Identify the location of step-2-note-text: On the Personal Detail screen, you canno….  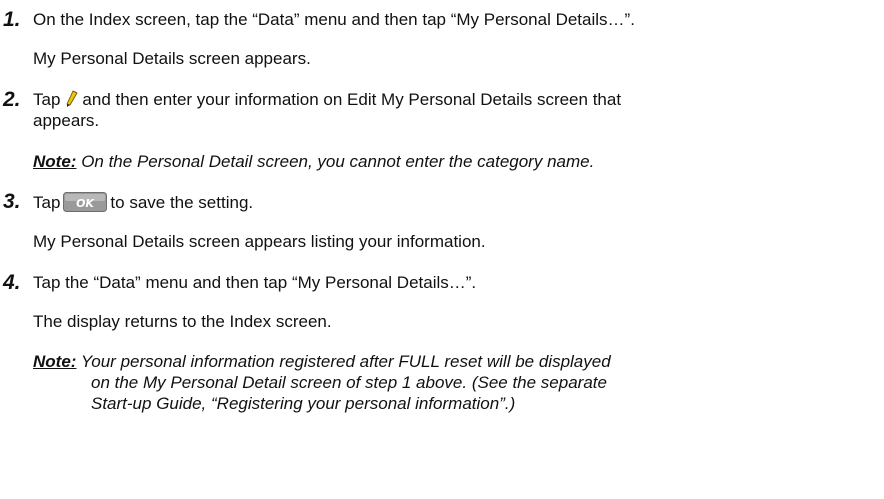
(338, 161).